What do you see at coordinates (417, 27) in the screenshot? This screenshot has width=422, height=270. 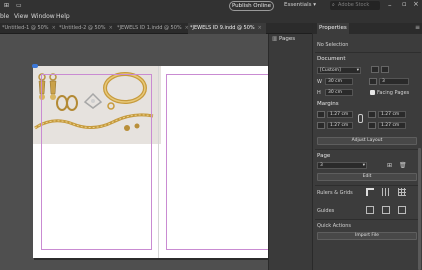 I see `panel-menu-icon: ≡` at bounding box center [417, 27].